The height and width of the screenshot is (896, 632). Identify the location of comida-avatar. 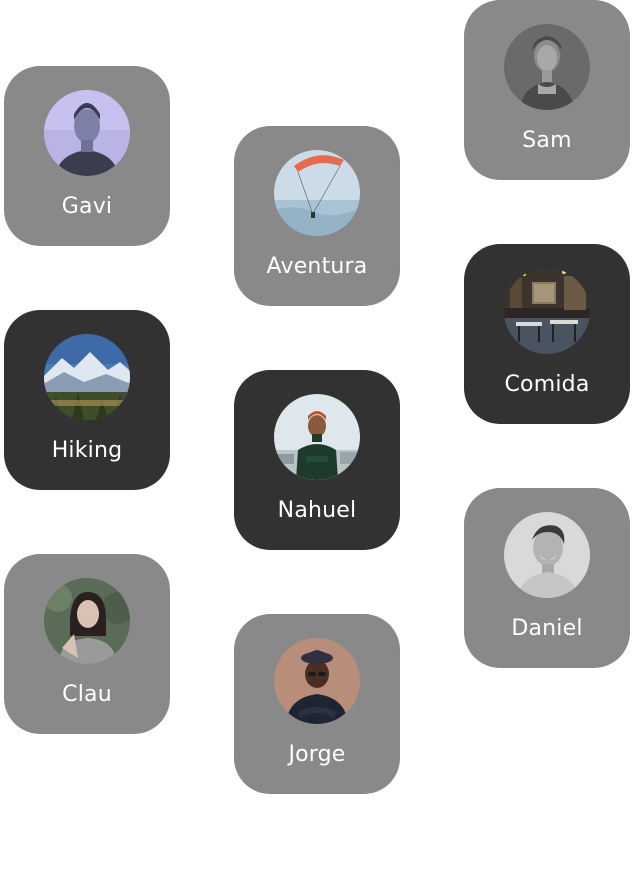
(547, 311).